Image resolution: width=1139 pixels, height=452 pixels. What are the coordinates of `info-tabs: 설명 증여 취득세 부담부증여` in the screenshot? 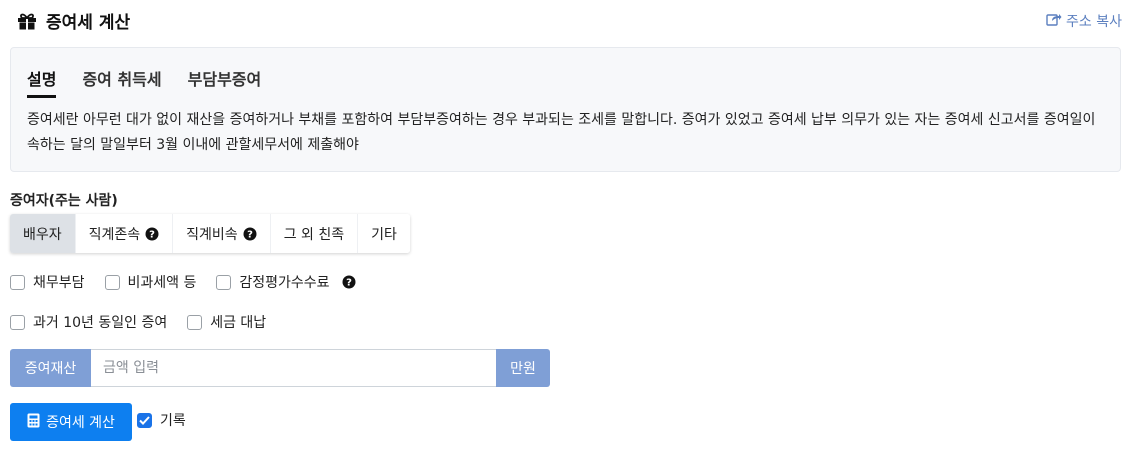 It's located at (144, 82).